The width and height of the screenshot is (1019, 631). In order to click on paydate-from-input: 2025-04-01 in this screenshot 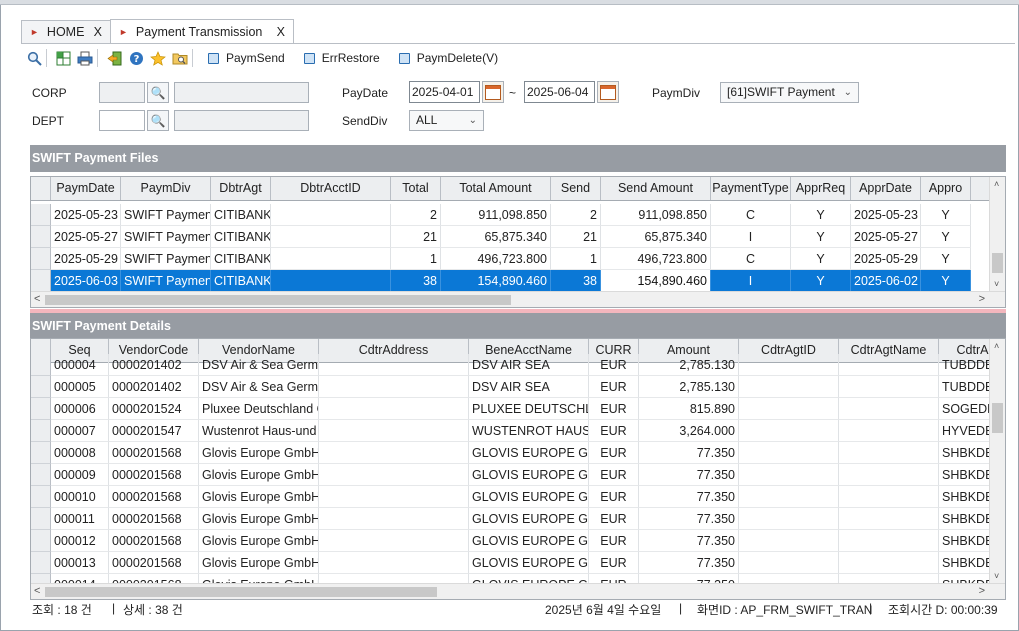, I will do `click(444, 92)`.